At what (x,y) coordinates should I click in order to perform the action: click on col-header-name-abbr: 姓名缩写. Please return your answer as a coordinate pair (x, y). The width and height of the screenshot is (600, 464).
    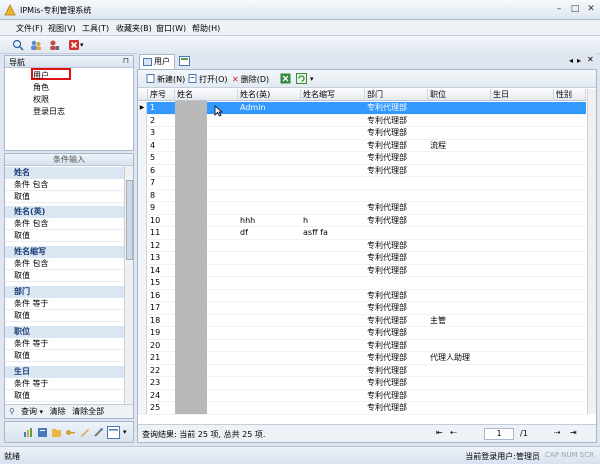
    Looking at the image, I should click on (333, 95).